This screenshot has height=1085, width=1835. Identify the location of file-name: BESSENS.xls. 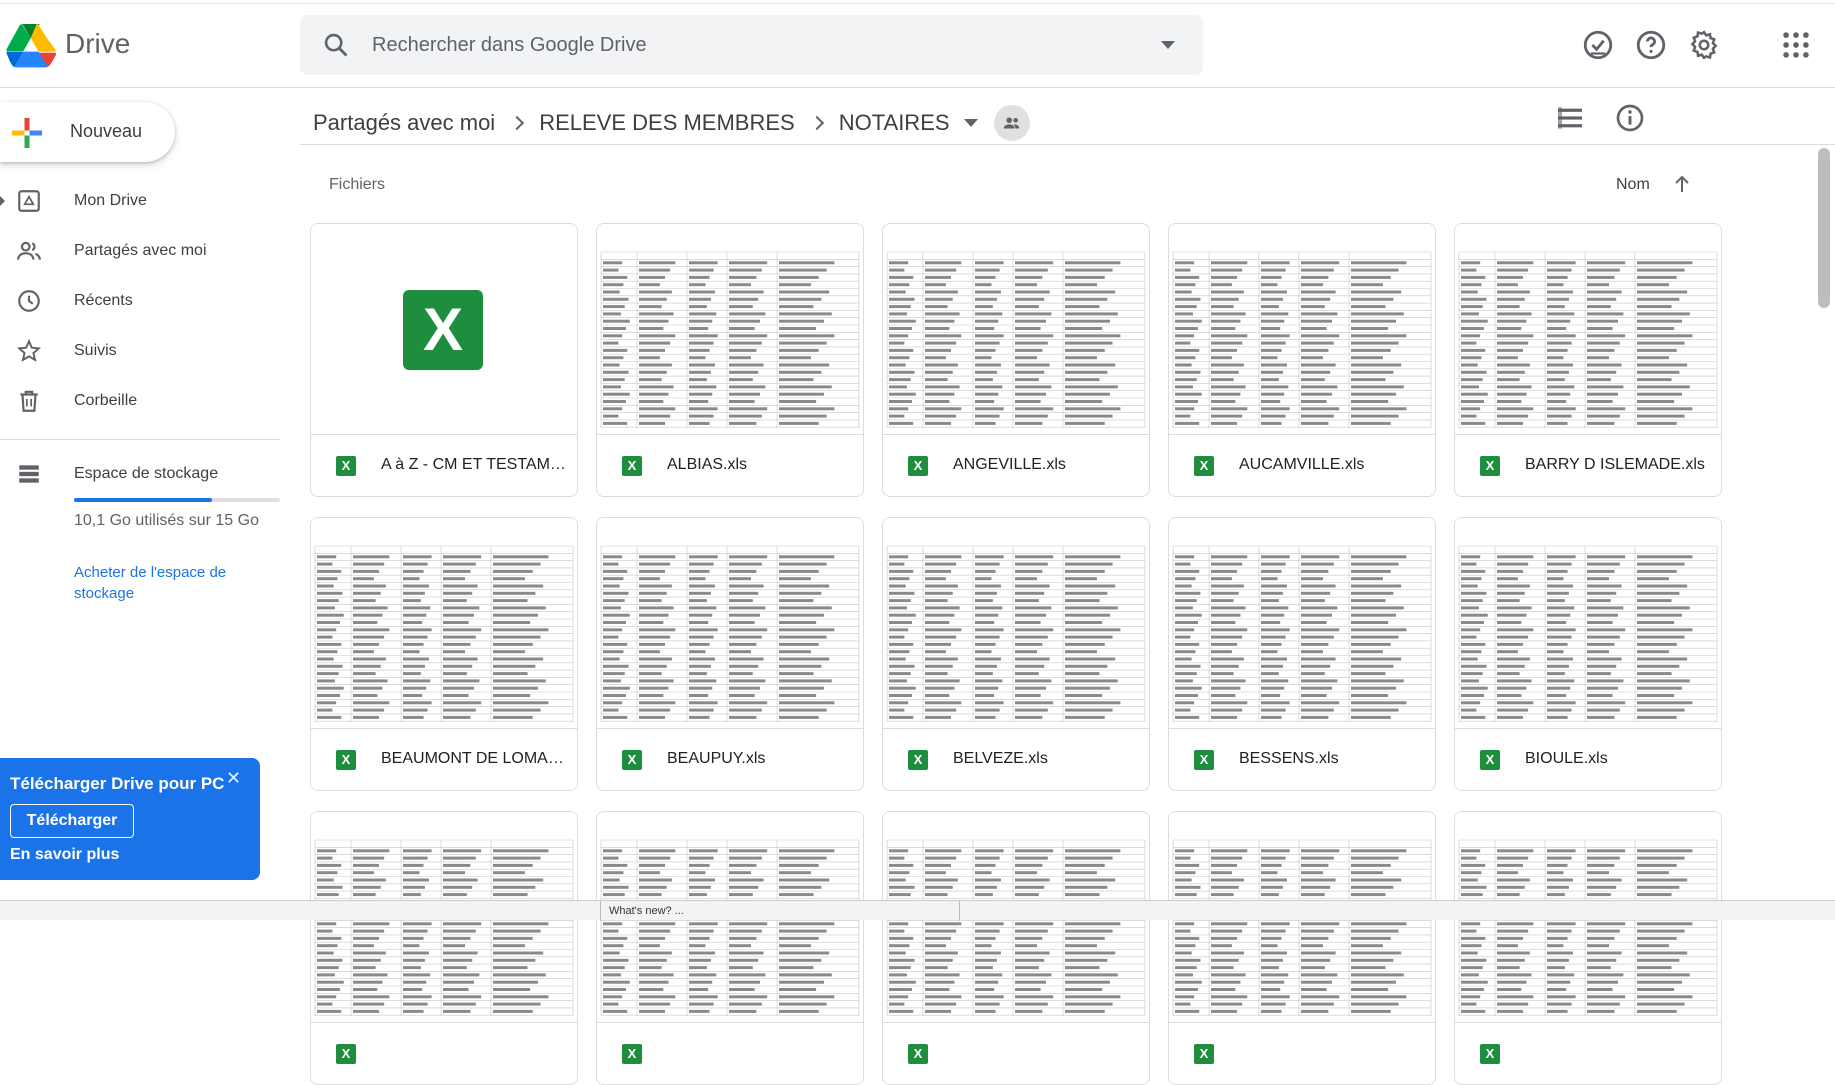
(1289, 758).